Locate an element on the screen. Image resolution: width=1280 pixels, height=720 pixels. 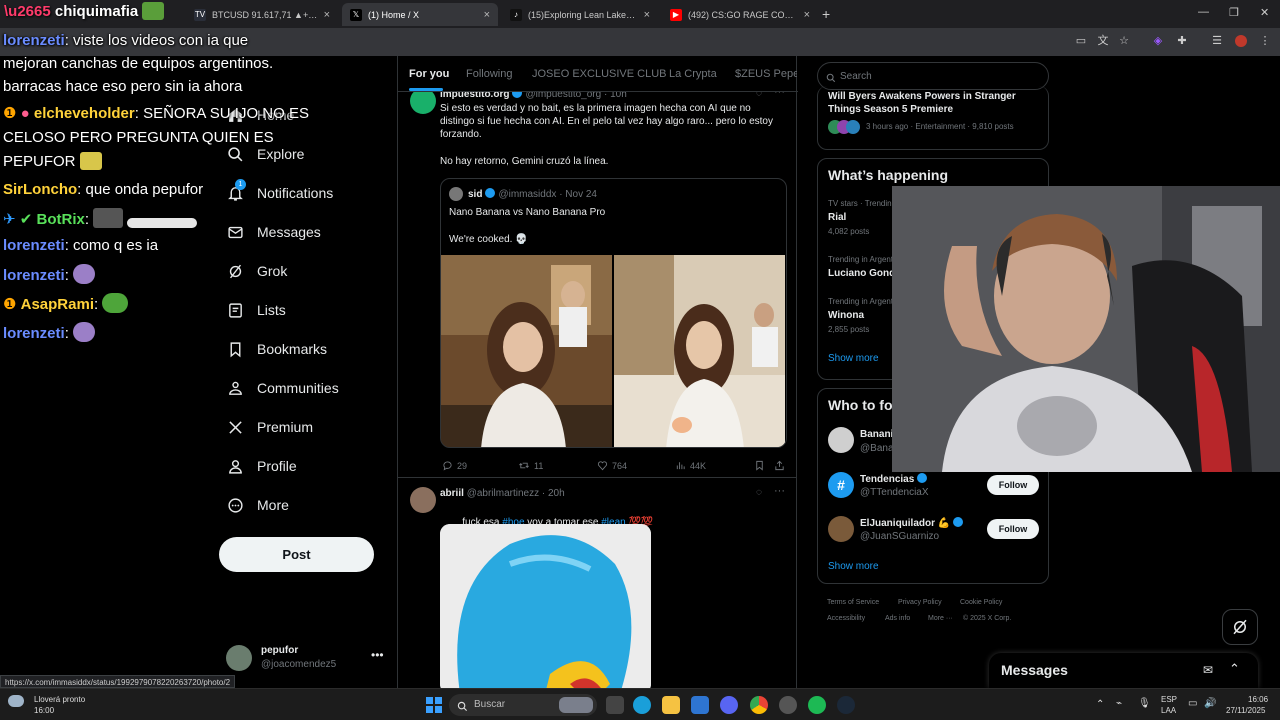
tab-la-crypta: La Crypta is located at coordinates (693, 74).